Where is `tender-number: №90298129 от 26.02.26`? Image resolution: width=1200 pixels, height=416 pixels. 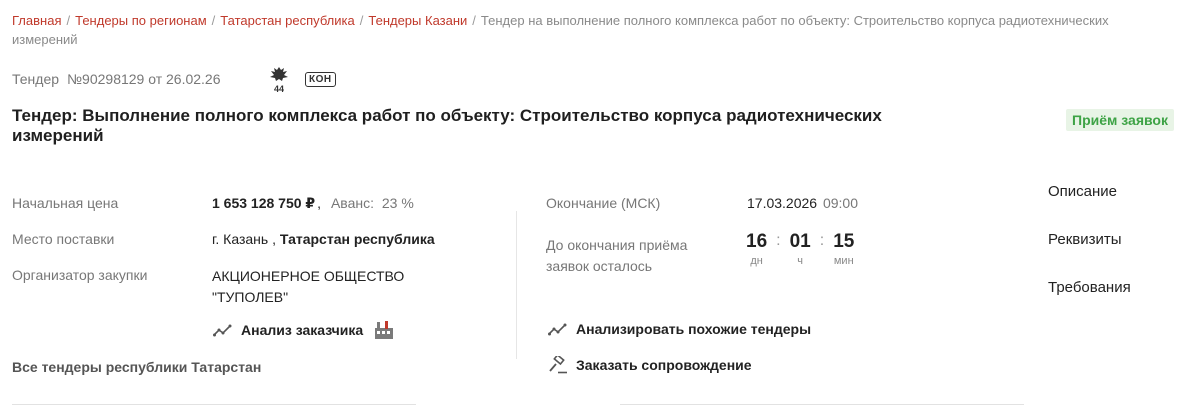 tender-number: №90298129 от 26.02.26 is located at coordinates (144, 79).